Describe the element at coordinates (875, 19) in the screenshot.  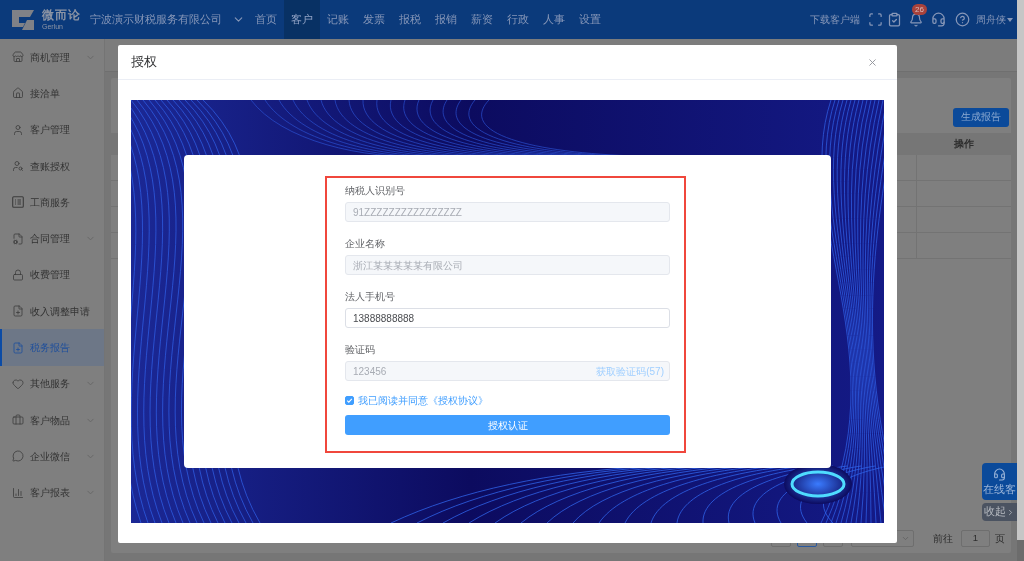
I see `scan-icon` at that location.